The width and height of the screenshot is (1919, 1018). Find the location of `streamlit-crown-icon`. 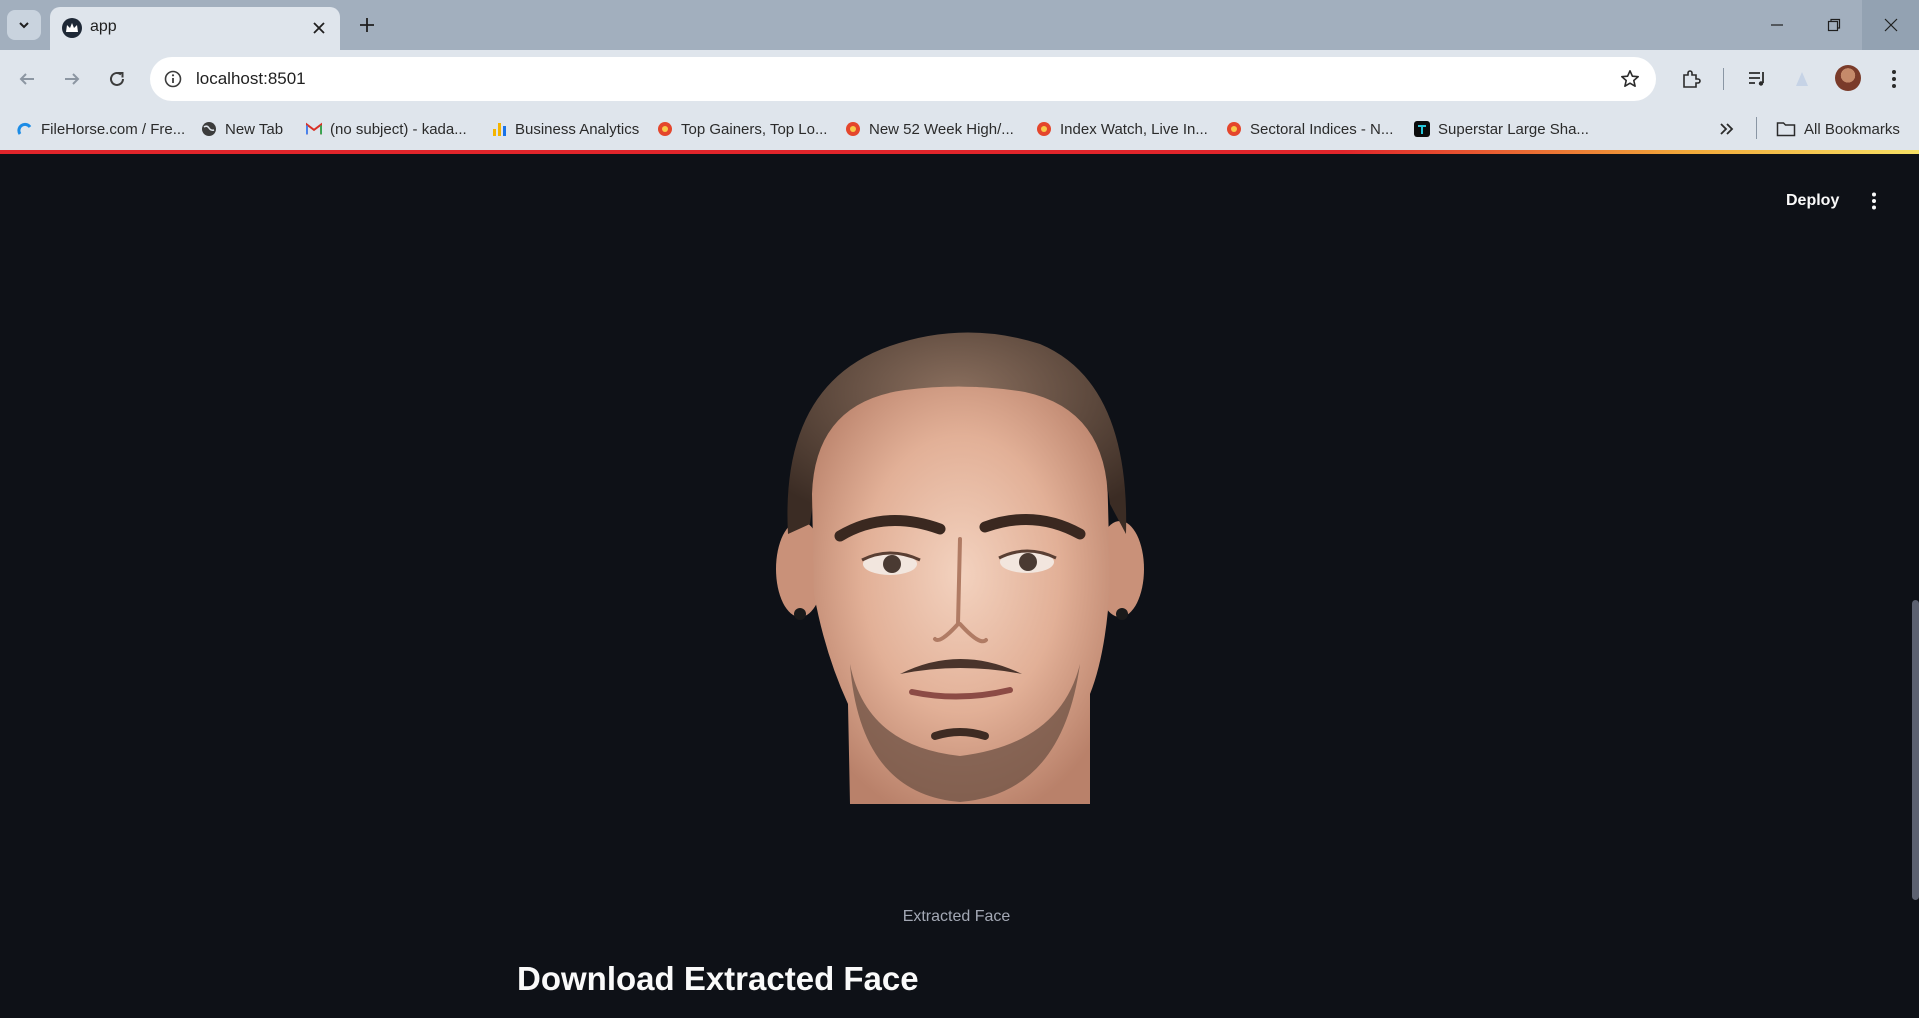

streamlit-crown-icon is located at coordinates (72, 28).